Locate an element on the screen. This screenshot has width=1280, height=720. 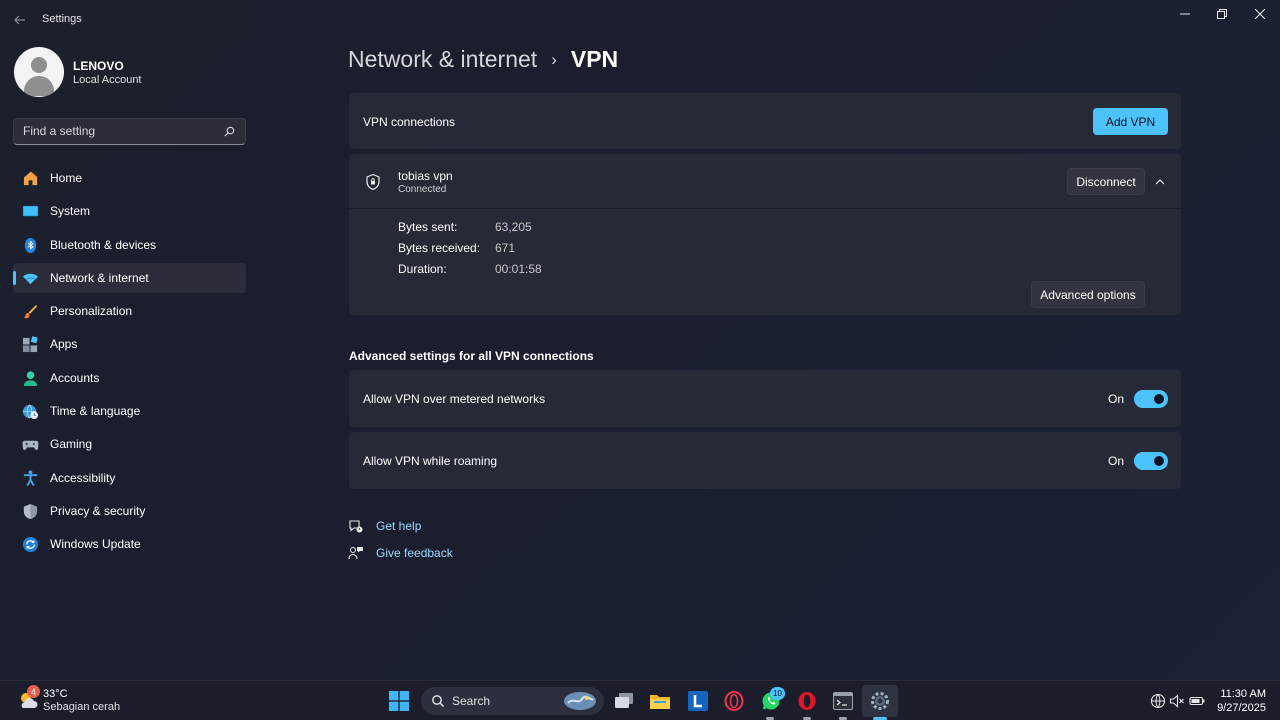
network-globe-icon is located at coordinates (1158, 701).